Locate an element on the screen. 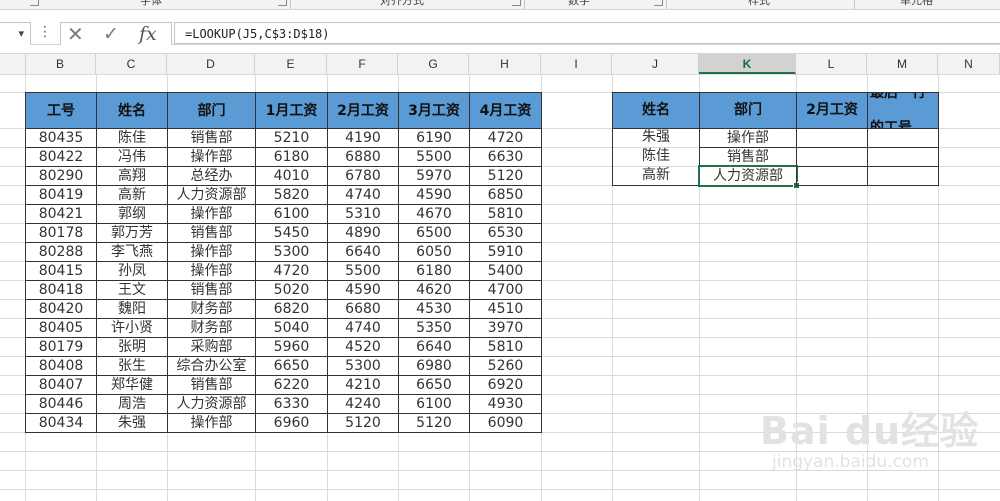  column-header-F: F is located at coordinates (362, 64).